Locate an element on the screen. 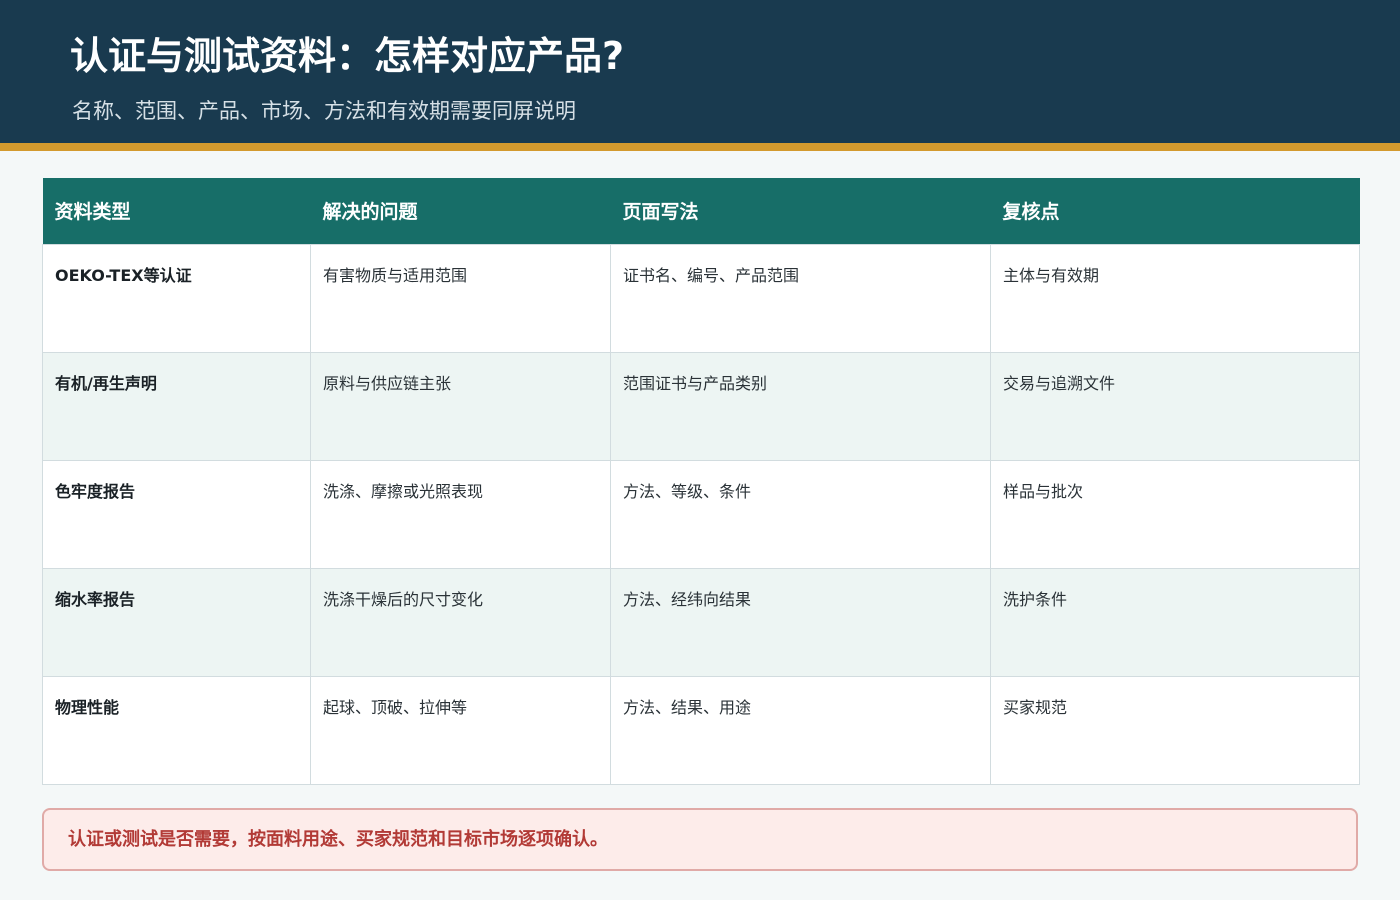 The image size is (1400, 900). table-cell-review: 样品与批次 is located at coordinates (1175, 514).